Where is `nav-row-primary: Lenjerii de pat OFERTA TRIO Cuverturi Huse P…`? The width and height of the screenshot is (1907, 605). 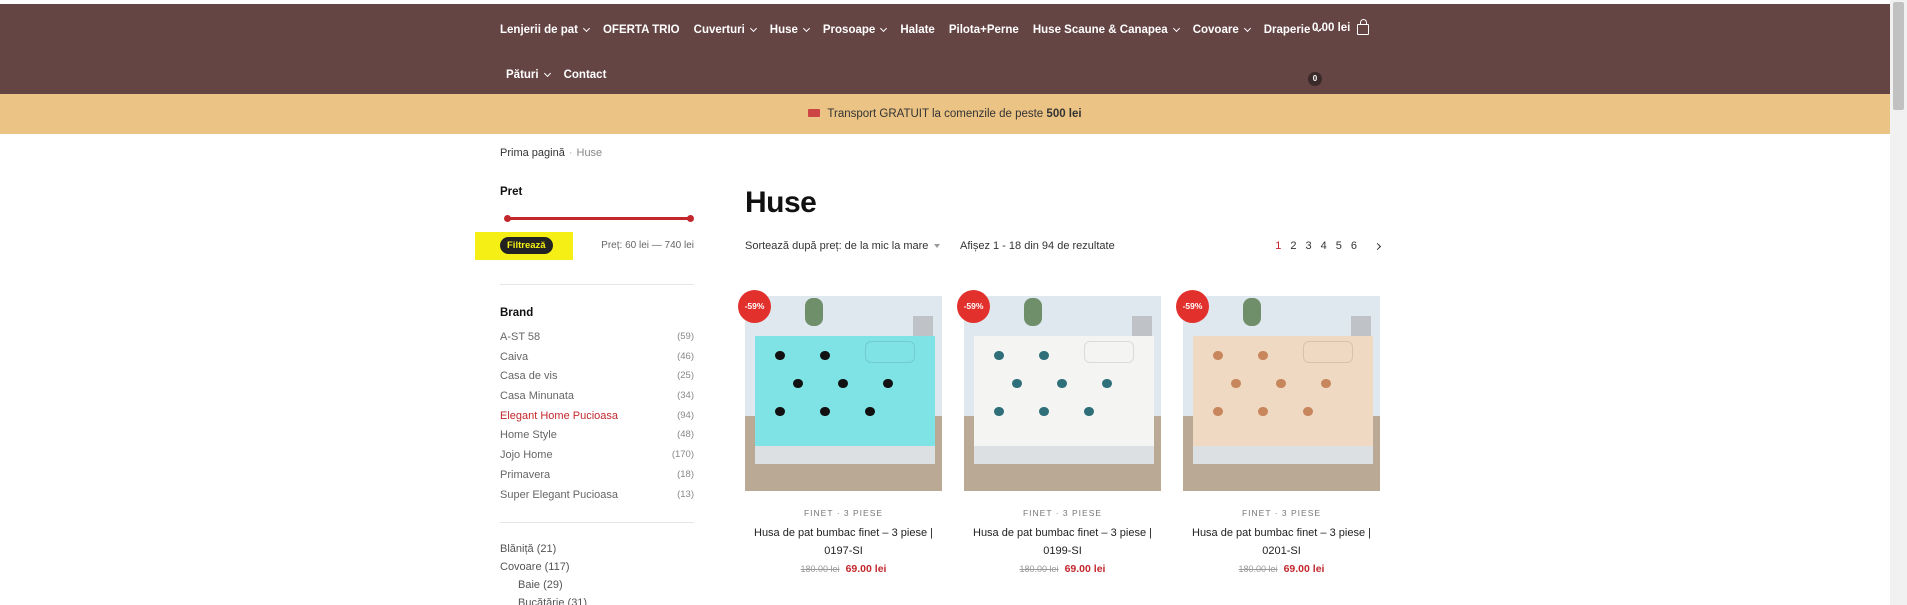 nav-row-primary: Lenjerii de pat OFERTA TRIO Cuverturi Huse P… is located at coordinates (930, 30).